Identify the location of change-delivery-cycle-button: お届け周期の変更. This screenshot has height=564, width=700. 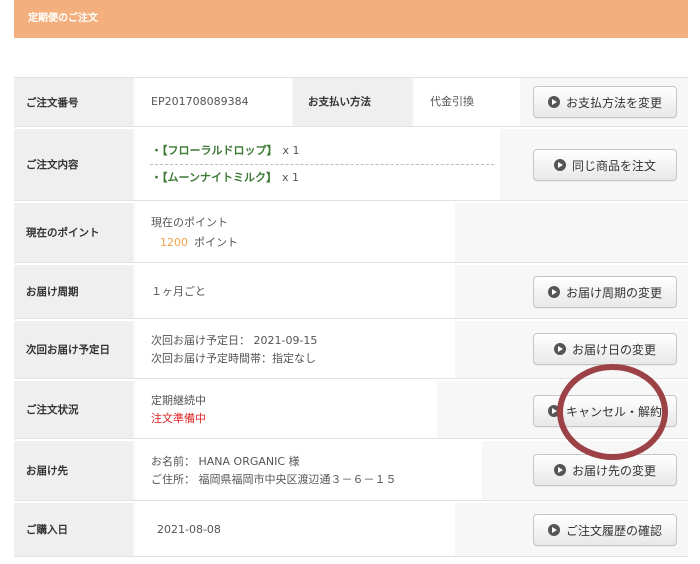
(605, 292).